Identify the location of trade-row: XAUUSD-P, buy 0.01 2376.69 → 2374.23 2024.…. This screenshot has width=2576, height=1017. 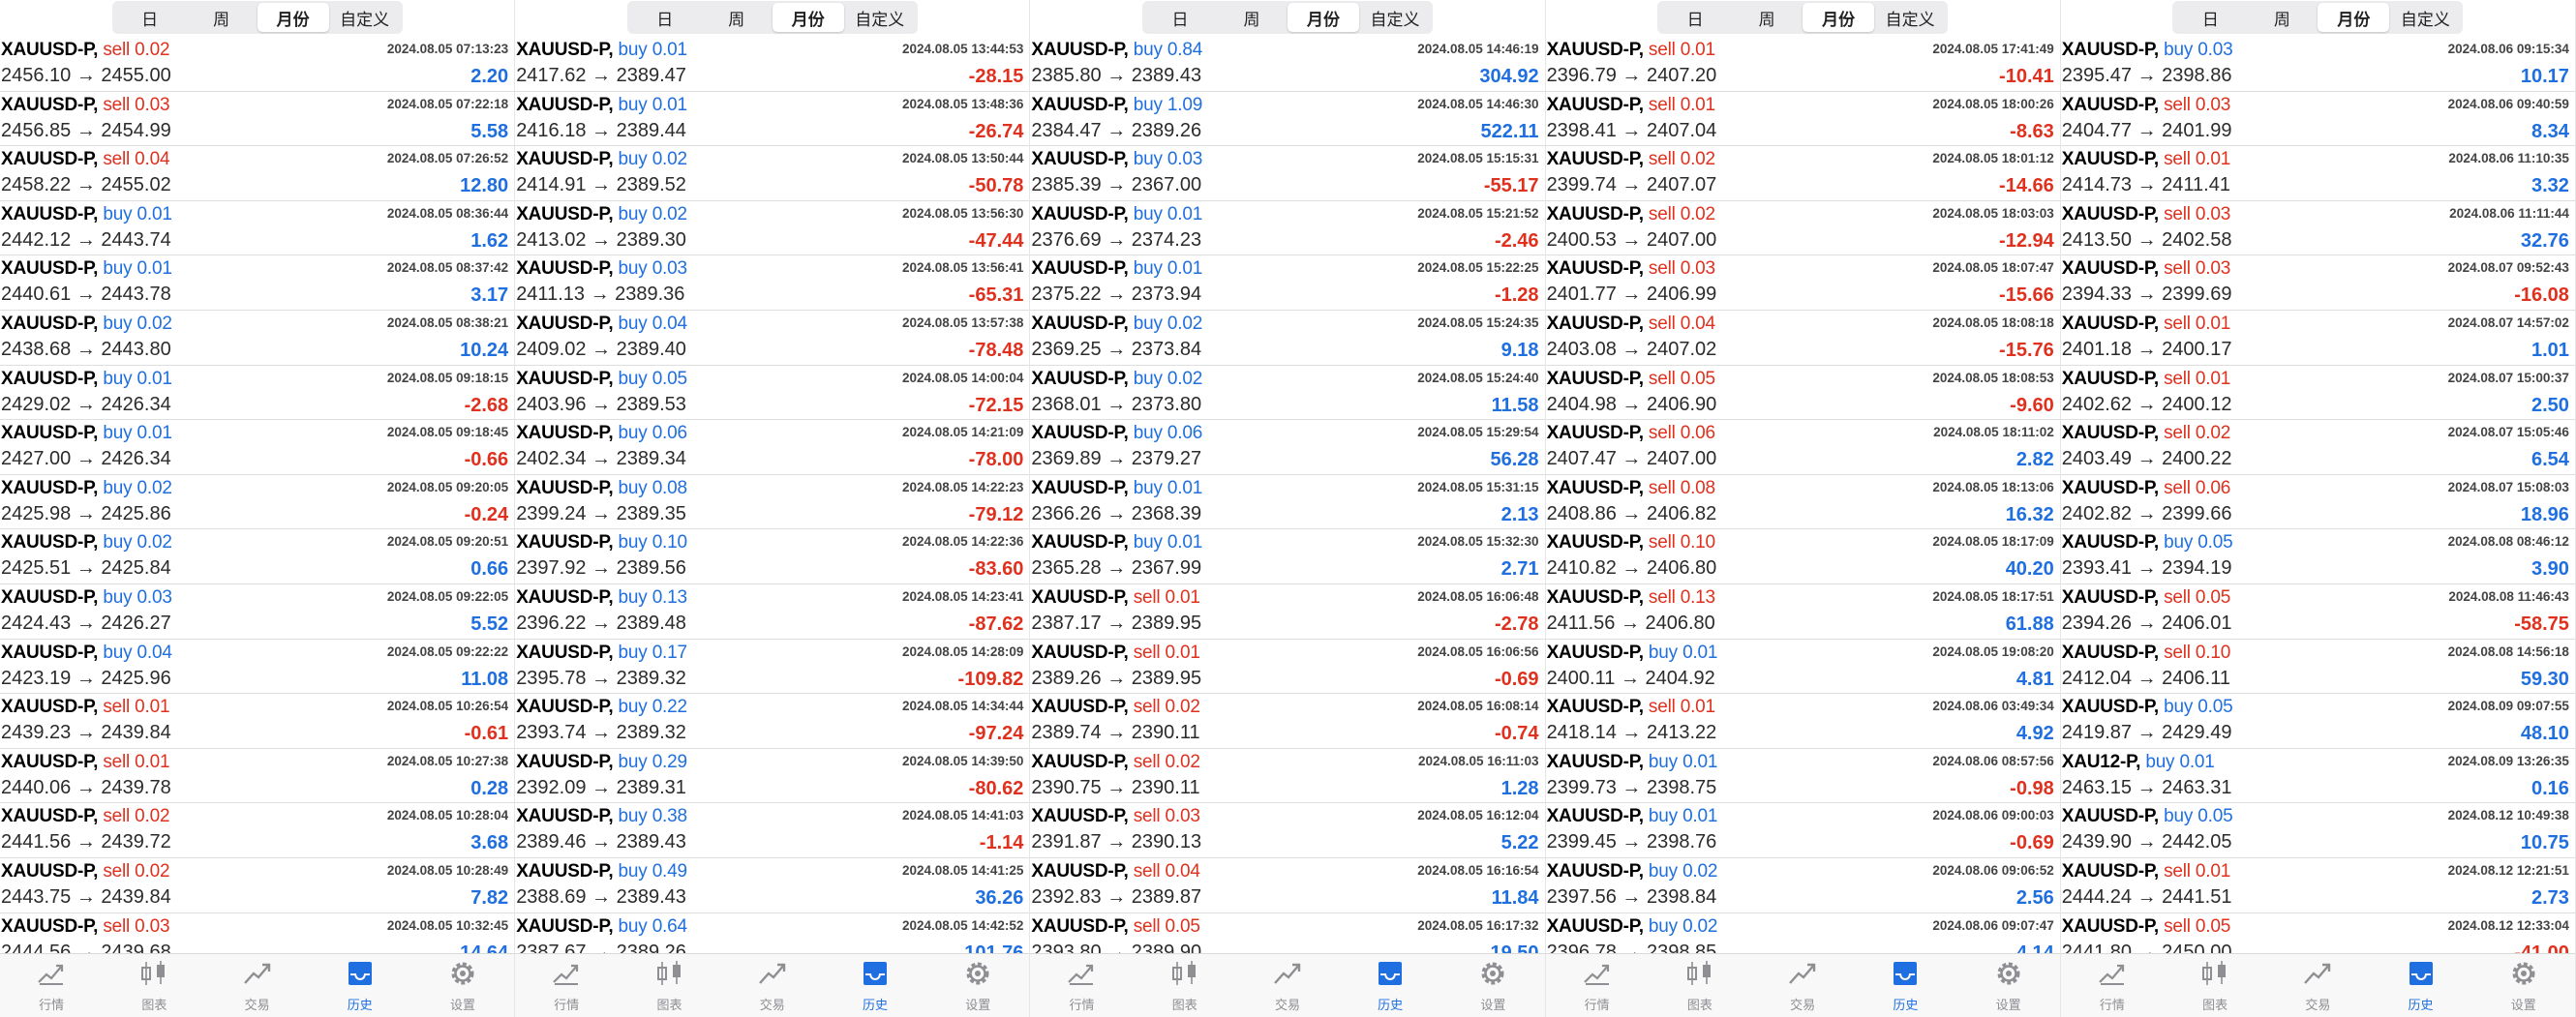
(1288, 229).